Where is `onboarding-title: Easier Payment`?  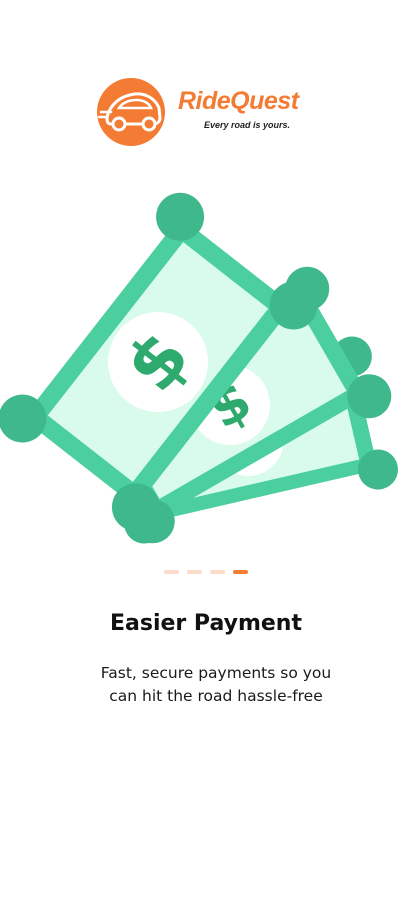 onboarding-title: Easier Payment is located at coordinates (206, 623).